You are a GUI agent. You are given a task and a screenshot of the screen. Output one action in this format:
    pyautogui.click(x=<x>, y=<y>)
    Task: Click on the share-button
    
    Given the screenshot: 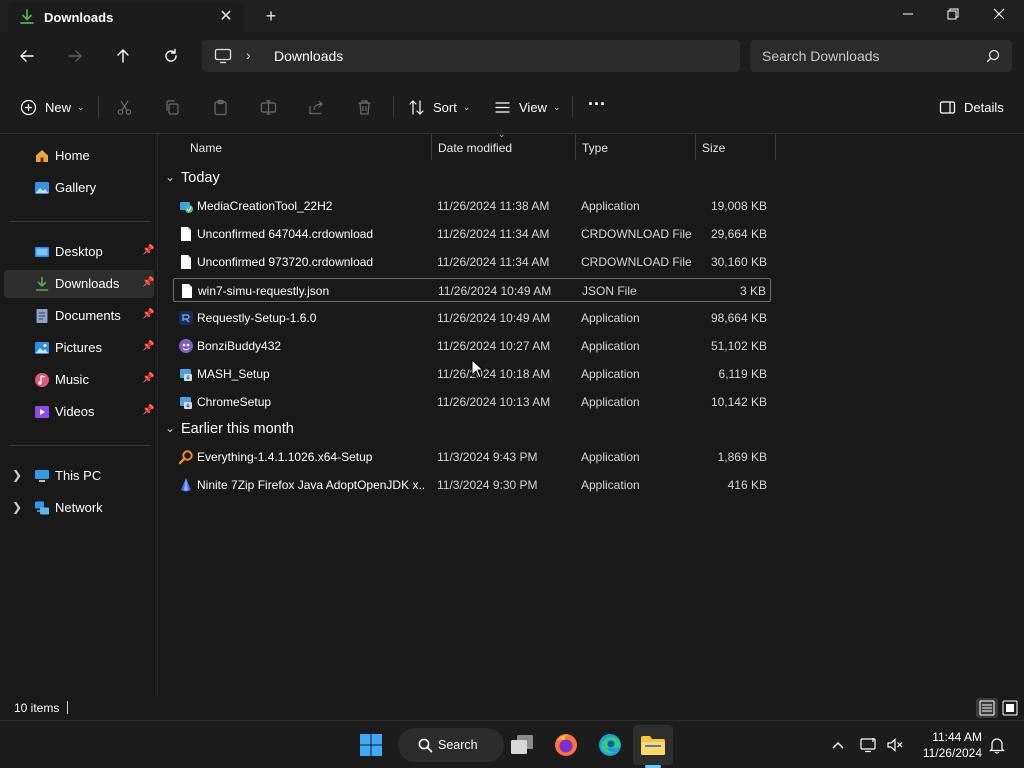 What is the action you would take?
    pyautogui.click(x=316, y=107)
    